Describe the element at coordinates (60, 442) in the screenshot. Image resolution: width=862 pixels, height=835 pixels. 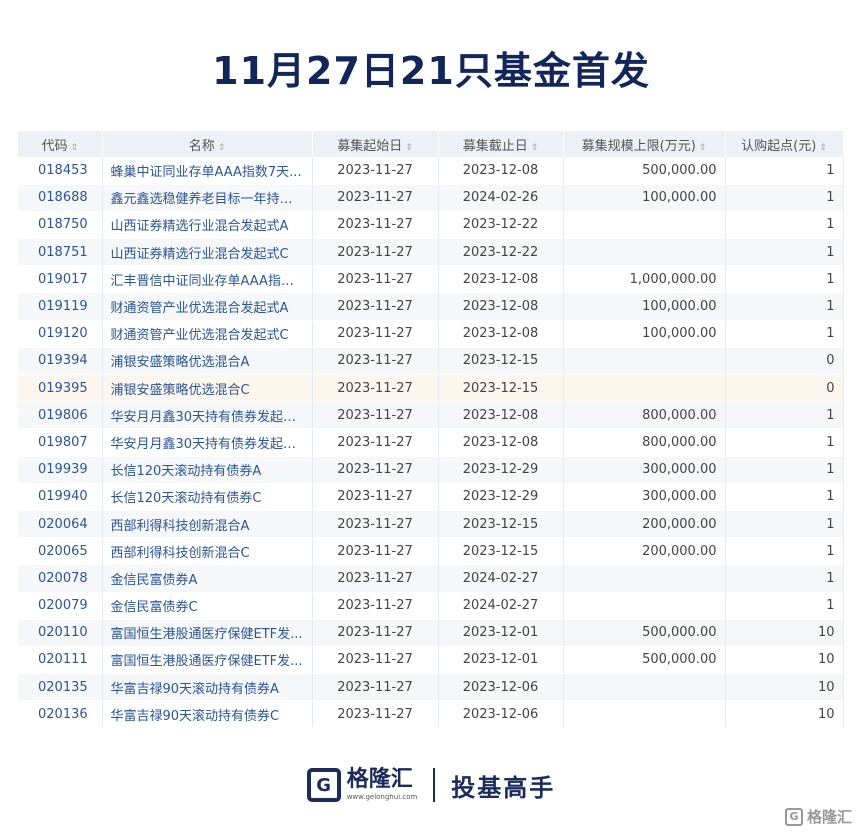
I see `fund-code: 019807` at that location.